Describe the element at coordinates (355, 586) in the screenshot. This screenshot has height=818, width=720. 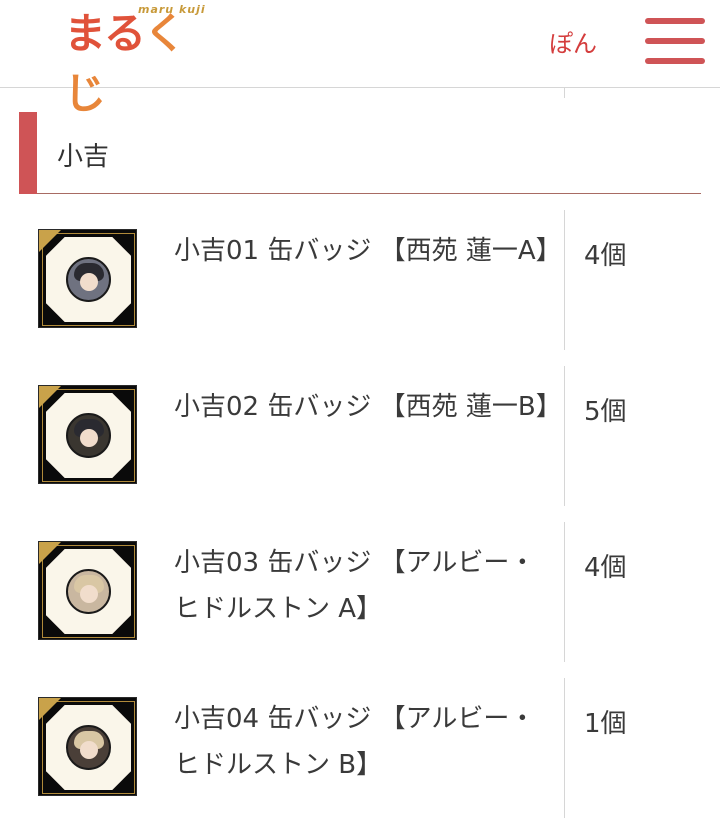
I see `prize-name: 小吉03 缶バッジ 【アルビー・ヒドルストン A】` at that location.